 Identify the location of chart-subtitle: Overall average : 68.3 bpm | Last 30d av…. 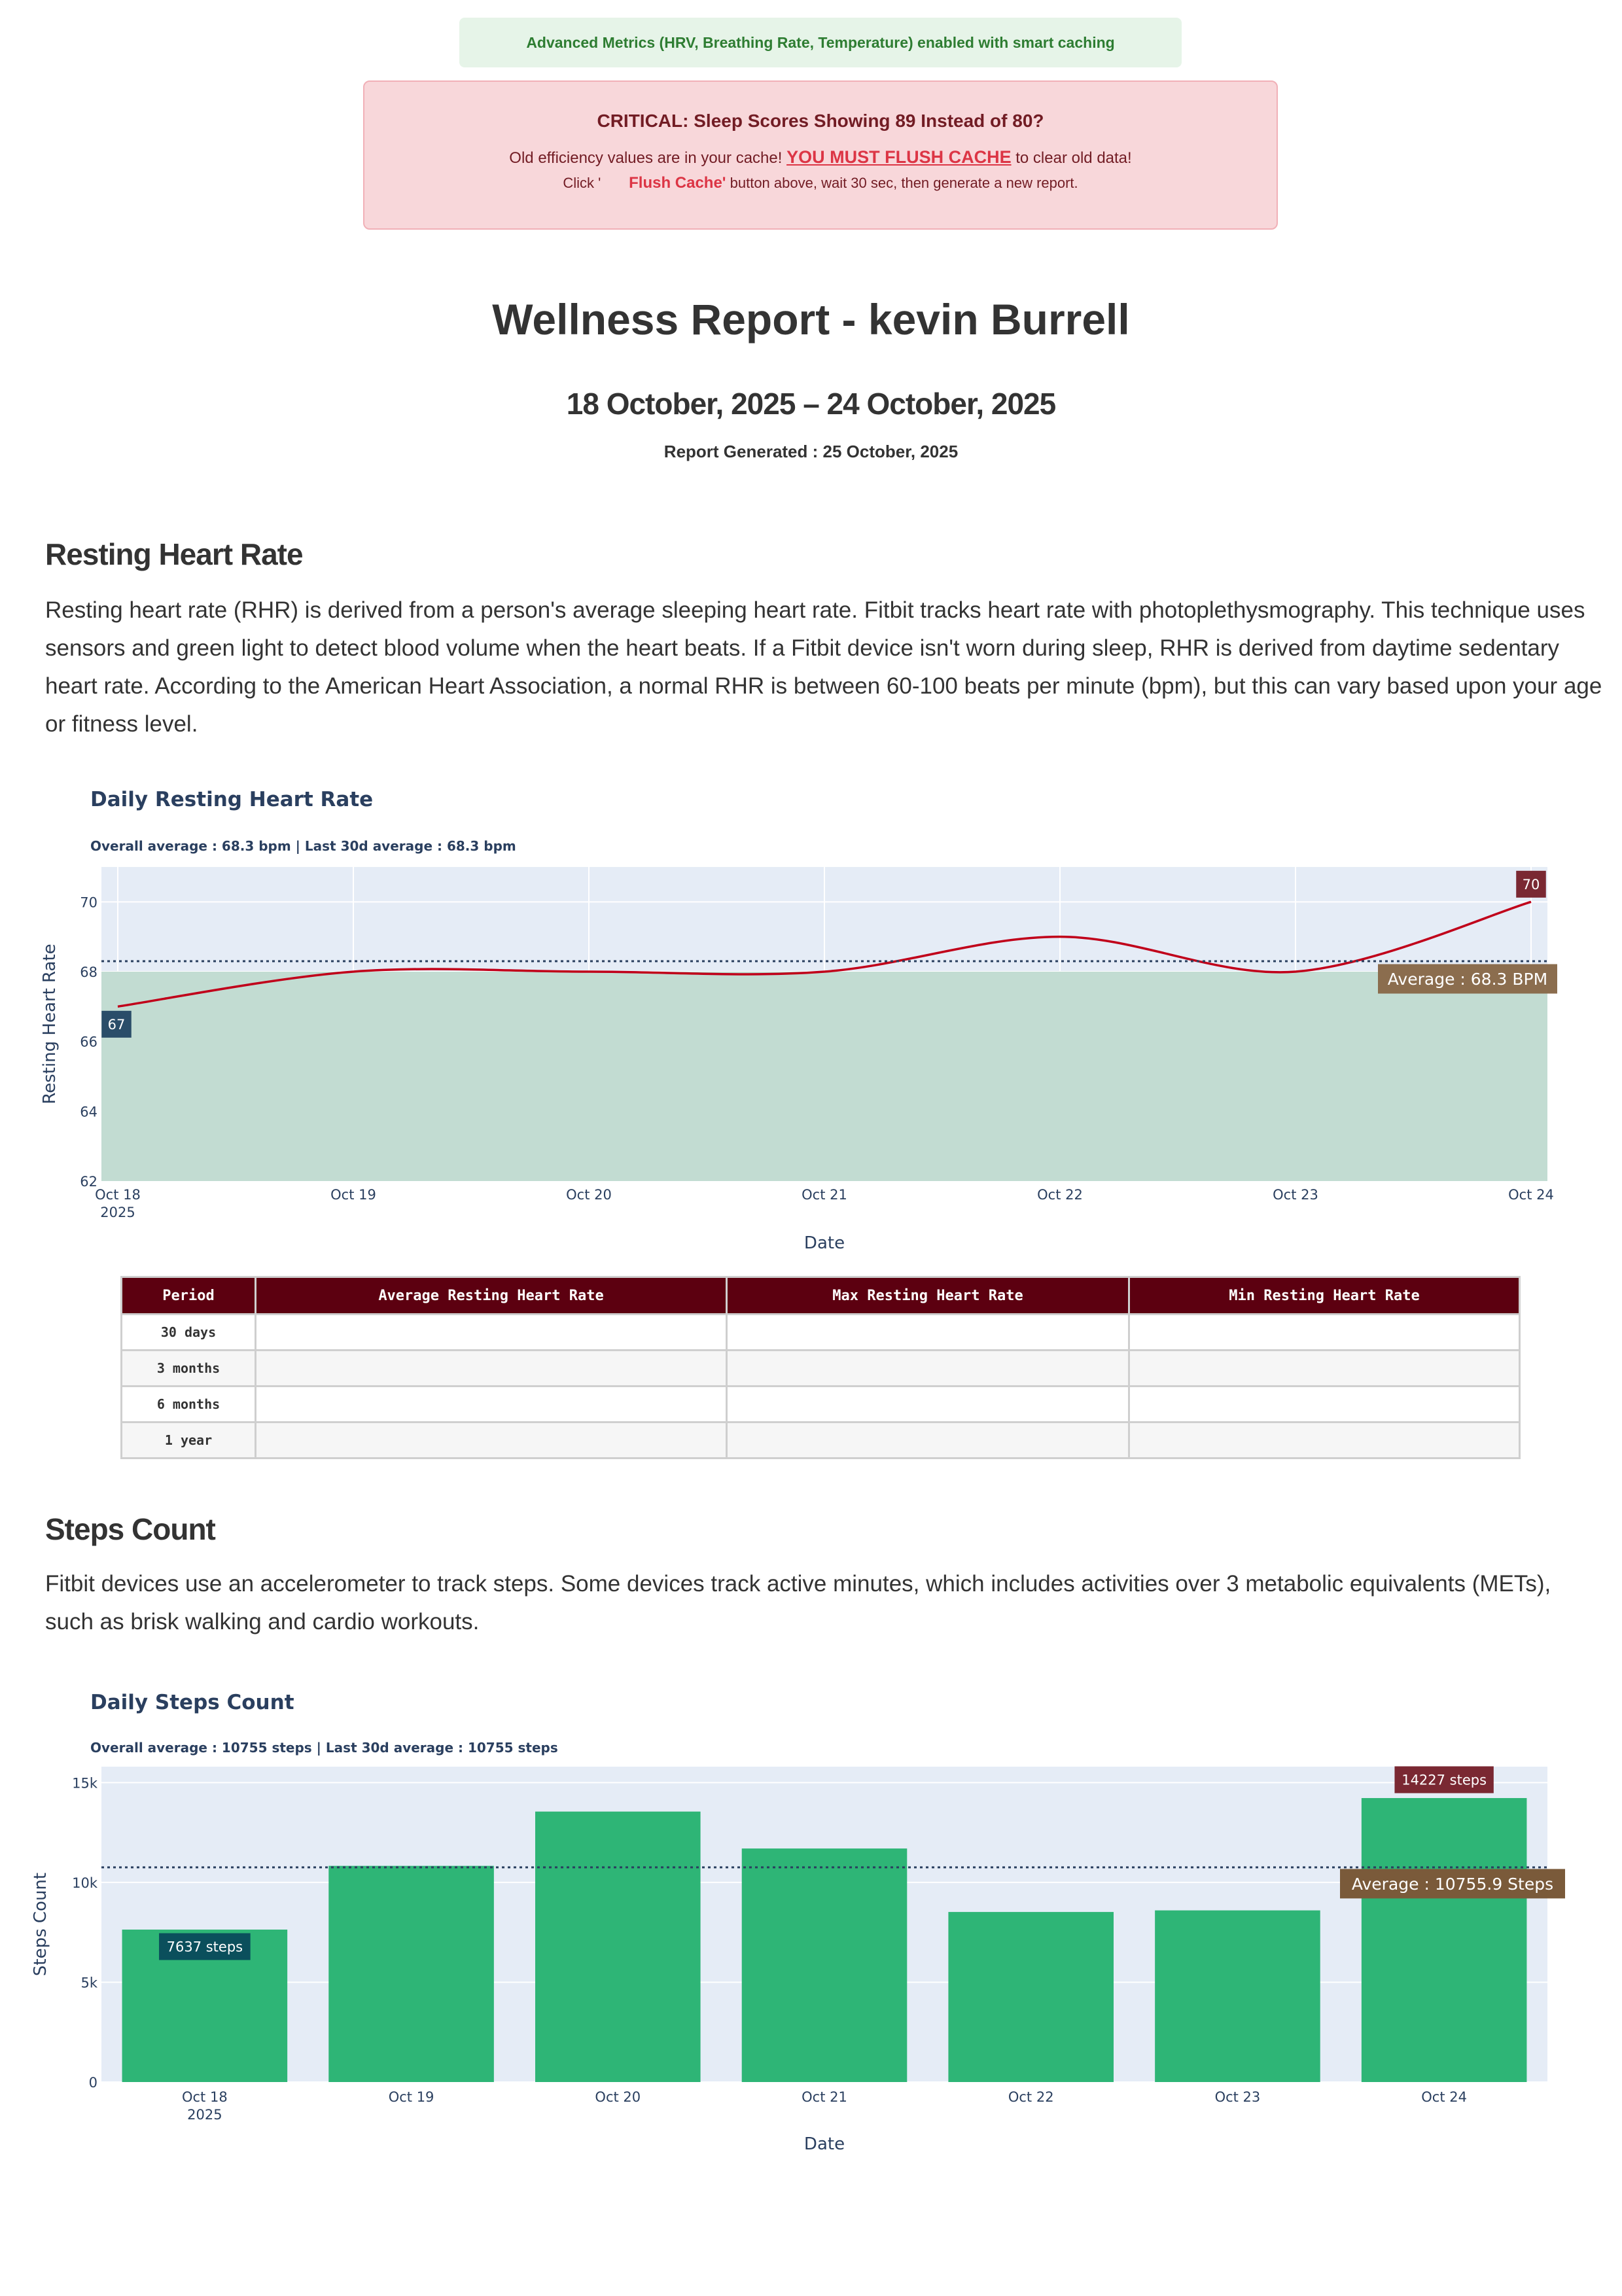
(303, 846).